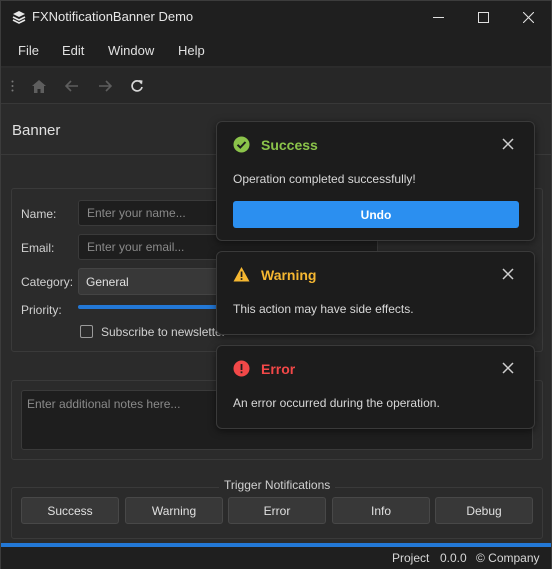 The width and height of the screenshot is (552, 569). I want to click on menu-edit: Edit, so click(73, 50).